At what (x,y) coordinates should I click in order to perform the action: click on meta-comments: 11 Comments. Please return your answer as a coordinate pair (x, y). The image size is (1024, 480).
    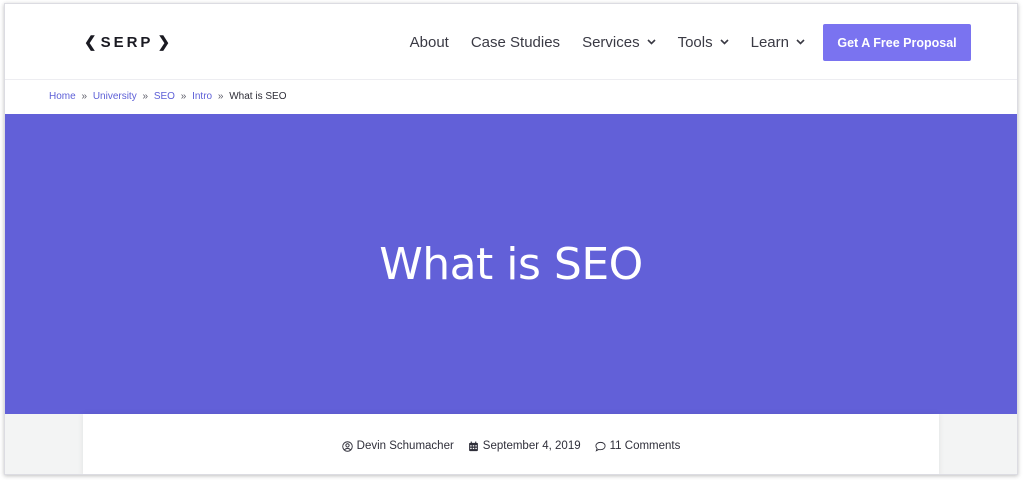
    Looking at the image, I should click on (638, 446).